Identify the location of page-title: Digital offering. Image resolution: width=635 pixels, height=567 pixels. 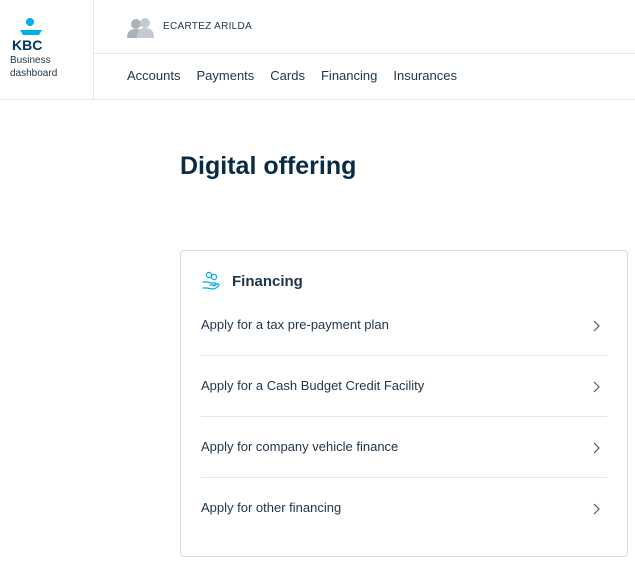
(268, 166).